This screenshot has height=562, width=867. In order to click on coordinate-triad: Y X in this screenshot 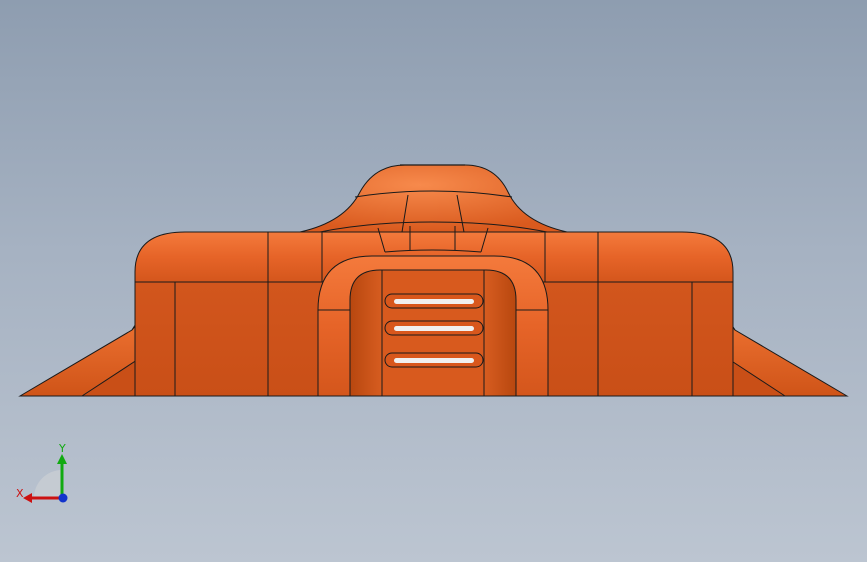, I will do `click(45, 475)`.